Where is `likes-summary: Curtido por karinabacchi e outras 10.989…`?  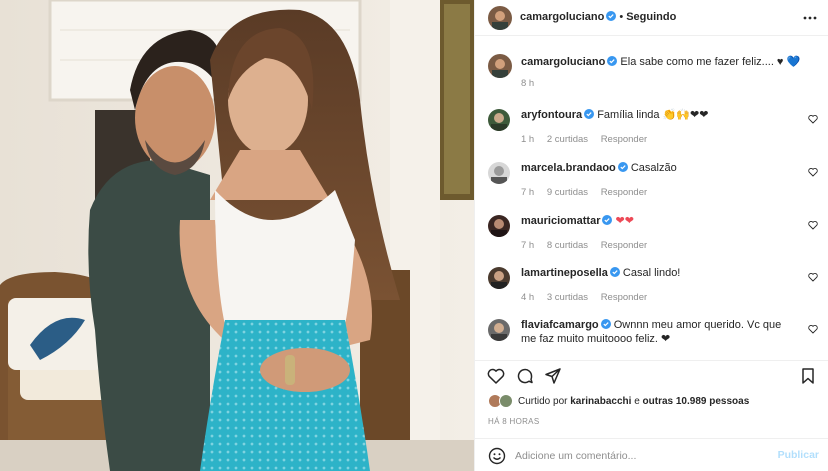
likes-summary: Curtido por karinabacchi e outras 10.989… is located at coordinates (653, 402).